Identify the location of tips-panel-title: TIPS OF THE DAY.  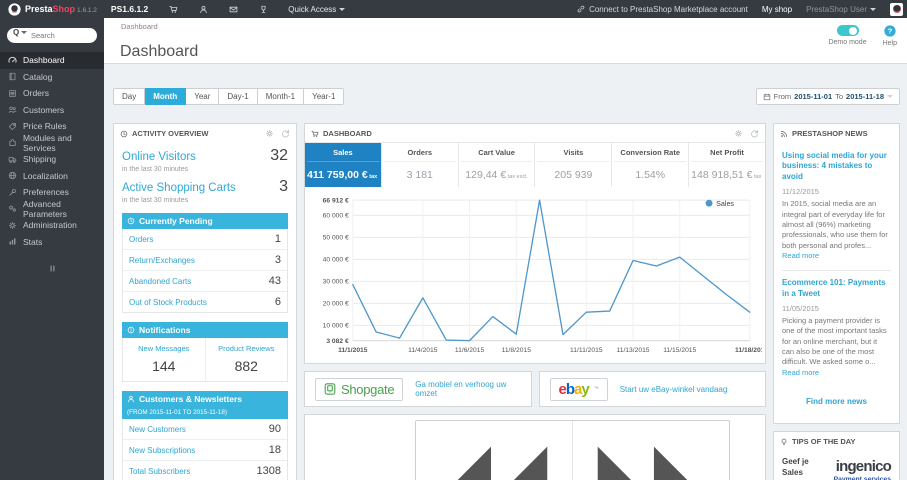
(824, 441).